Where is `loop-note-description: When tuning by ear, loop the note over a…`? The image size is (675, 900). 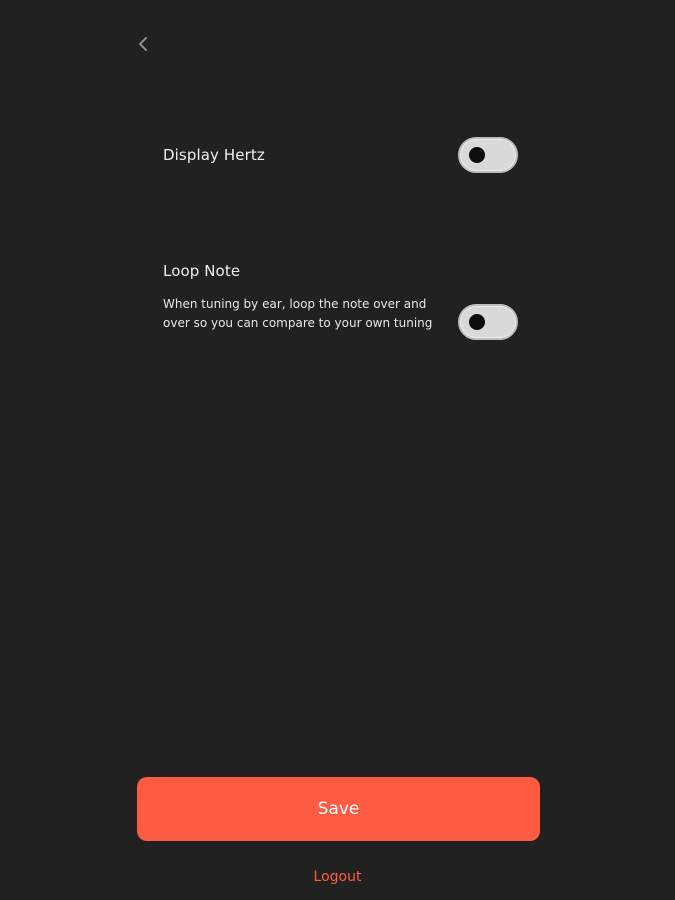
loop-note-description: When tuning by ear, loop the note over a… is located at coordinates (298, 313).